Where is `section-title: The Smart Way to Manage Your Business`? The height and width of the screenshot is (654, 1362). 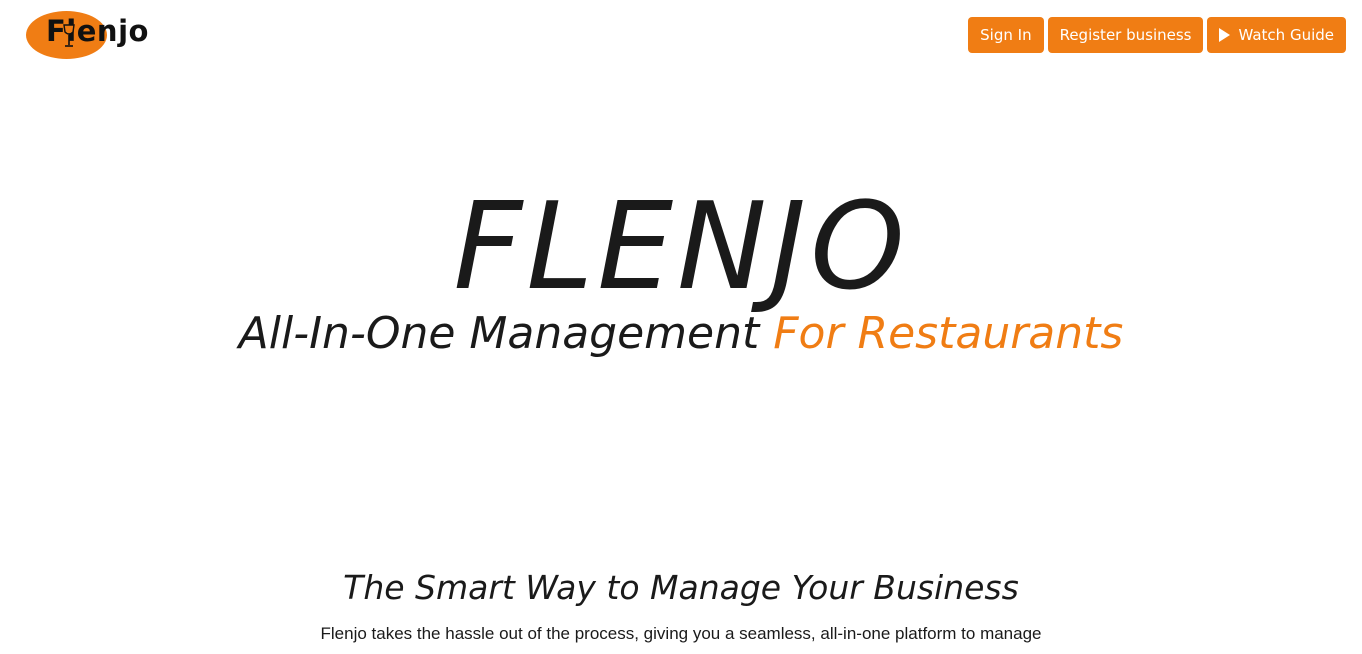
section-title: The Smart Way to Manage Your Business is located at coordinates (681, 587).